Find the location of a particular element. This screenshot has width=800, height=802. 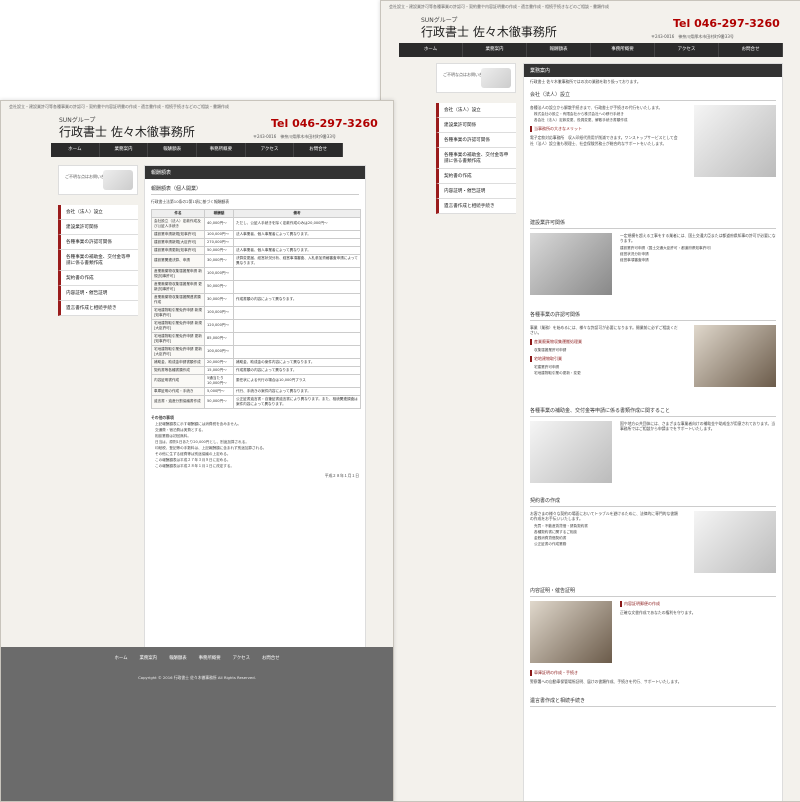

revision-date: 平成２８年１月１日 is located at coordinates (341, 475).